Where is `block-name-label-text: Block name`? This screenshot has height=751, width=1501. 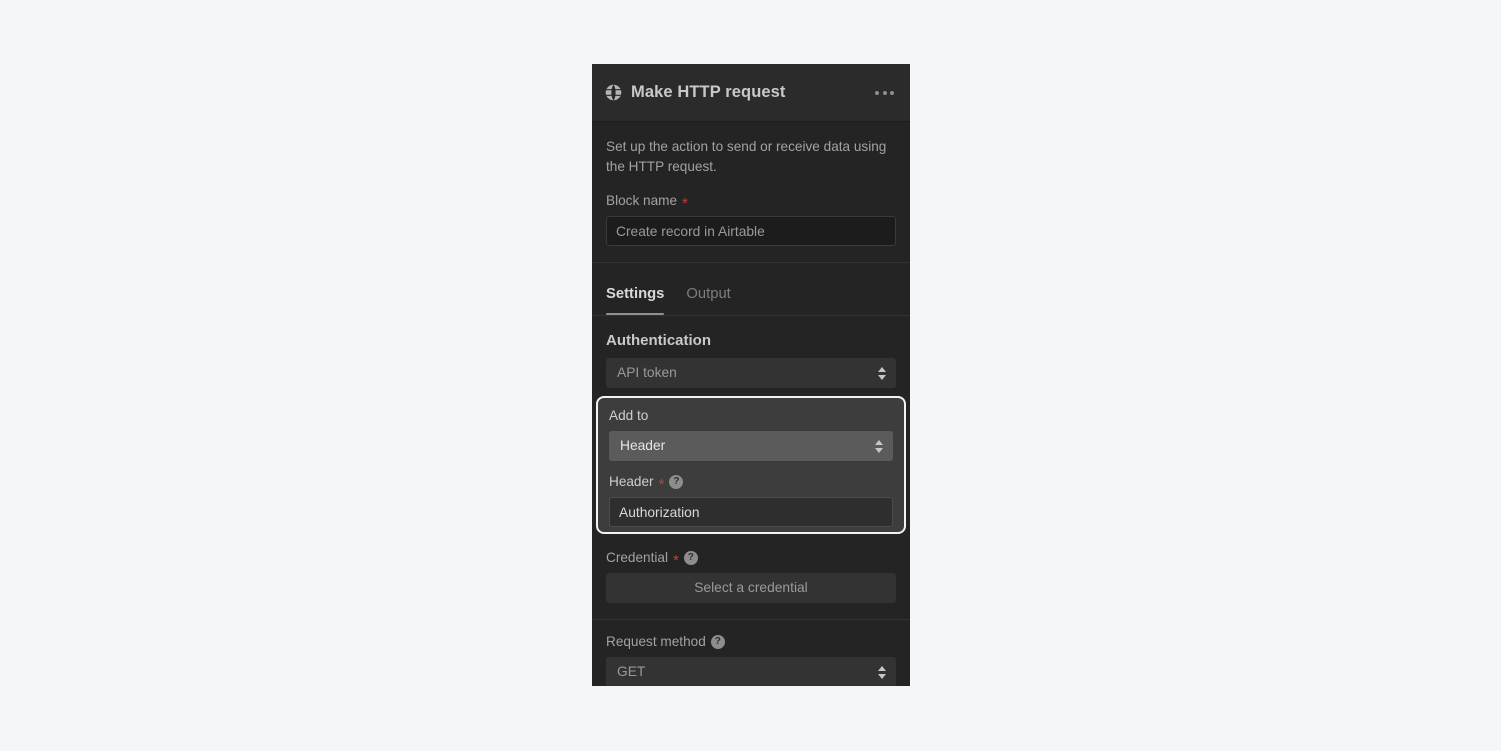 block-name-label-text: Block name is located at coordinates (642, 200).